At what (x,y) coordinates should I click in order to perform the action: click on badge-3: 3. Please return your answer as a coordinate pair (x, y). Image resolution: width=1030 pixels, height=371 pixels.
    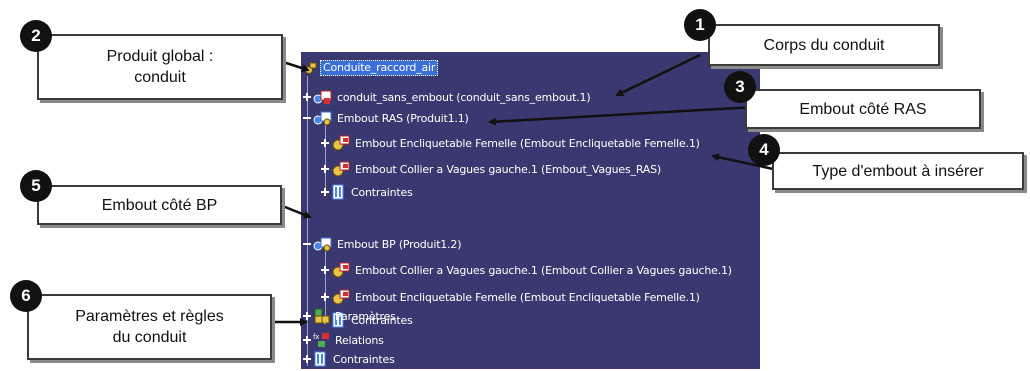
    Looking at the image, I should click on (740, 87).